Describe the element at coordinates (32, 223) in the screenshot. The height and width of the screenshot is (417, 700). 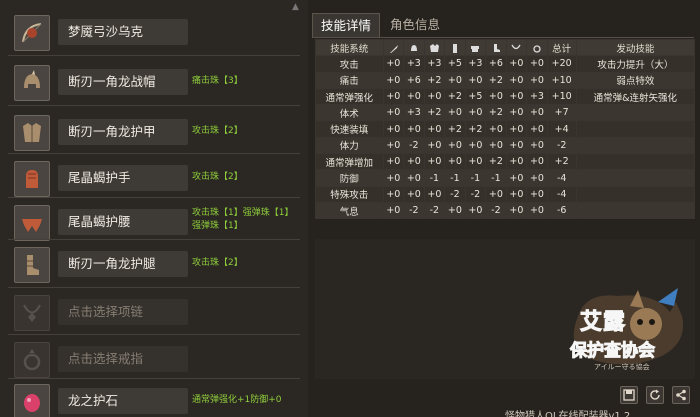
I see `waist-armor-icon` at that location.